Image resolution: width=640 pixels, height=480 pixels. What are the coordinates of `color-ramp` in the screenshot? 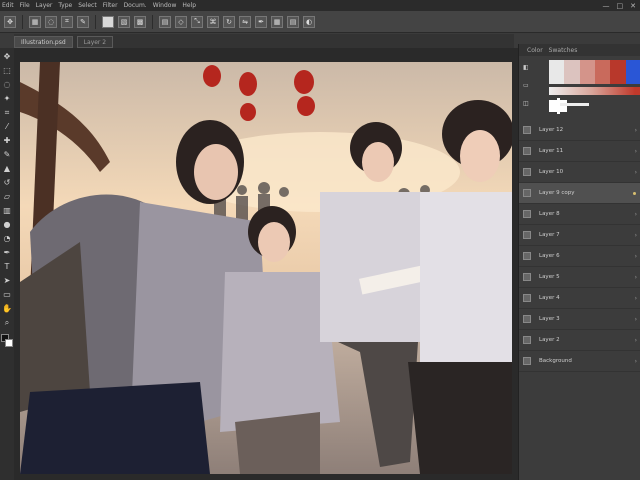 It's located at (594, 72).